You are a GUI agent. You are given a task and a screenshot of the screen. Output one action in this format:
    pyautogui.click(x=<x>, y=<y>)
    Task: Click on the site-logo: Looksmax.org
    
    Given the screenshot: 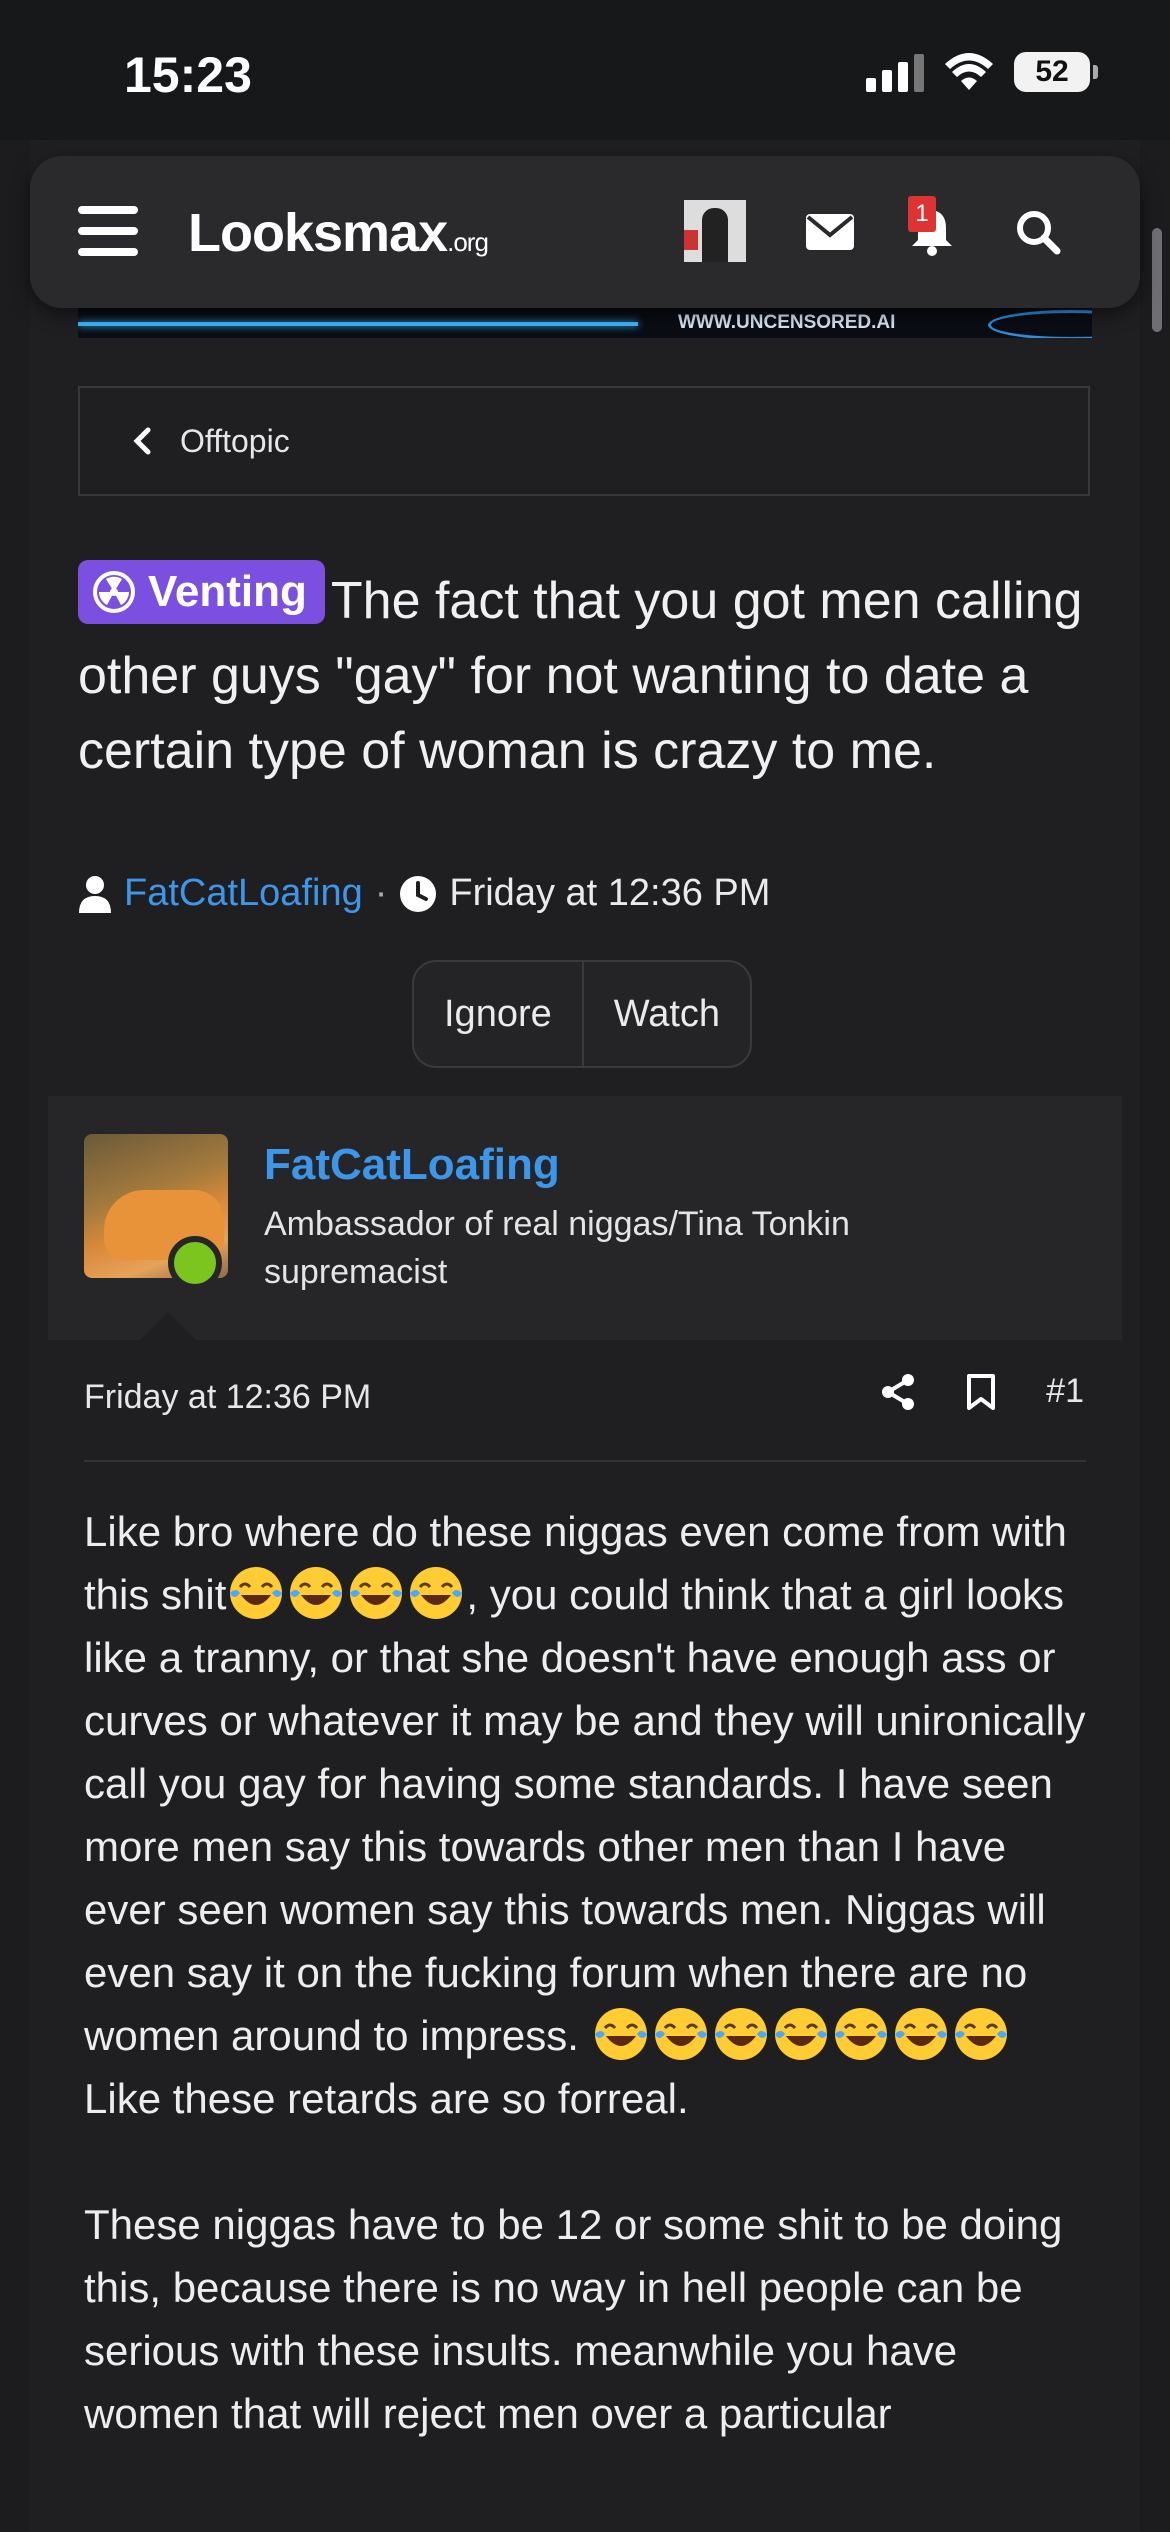 What is the action you would take?
    pyautogui.click(x=338, y=233)
    